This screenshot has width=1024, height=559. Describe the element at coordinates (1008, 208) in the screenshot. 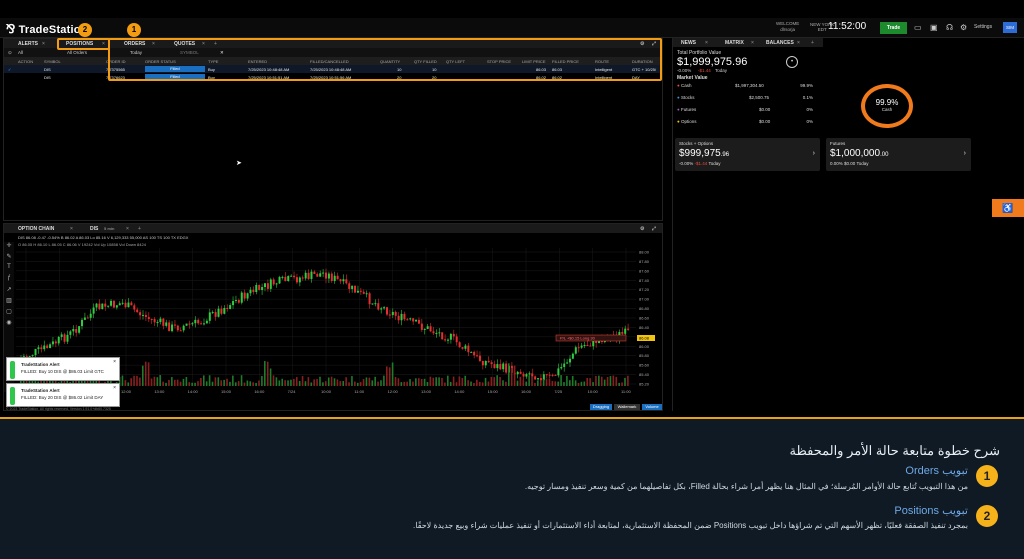

I see `accessibility-icon: ♿` at that location.